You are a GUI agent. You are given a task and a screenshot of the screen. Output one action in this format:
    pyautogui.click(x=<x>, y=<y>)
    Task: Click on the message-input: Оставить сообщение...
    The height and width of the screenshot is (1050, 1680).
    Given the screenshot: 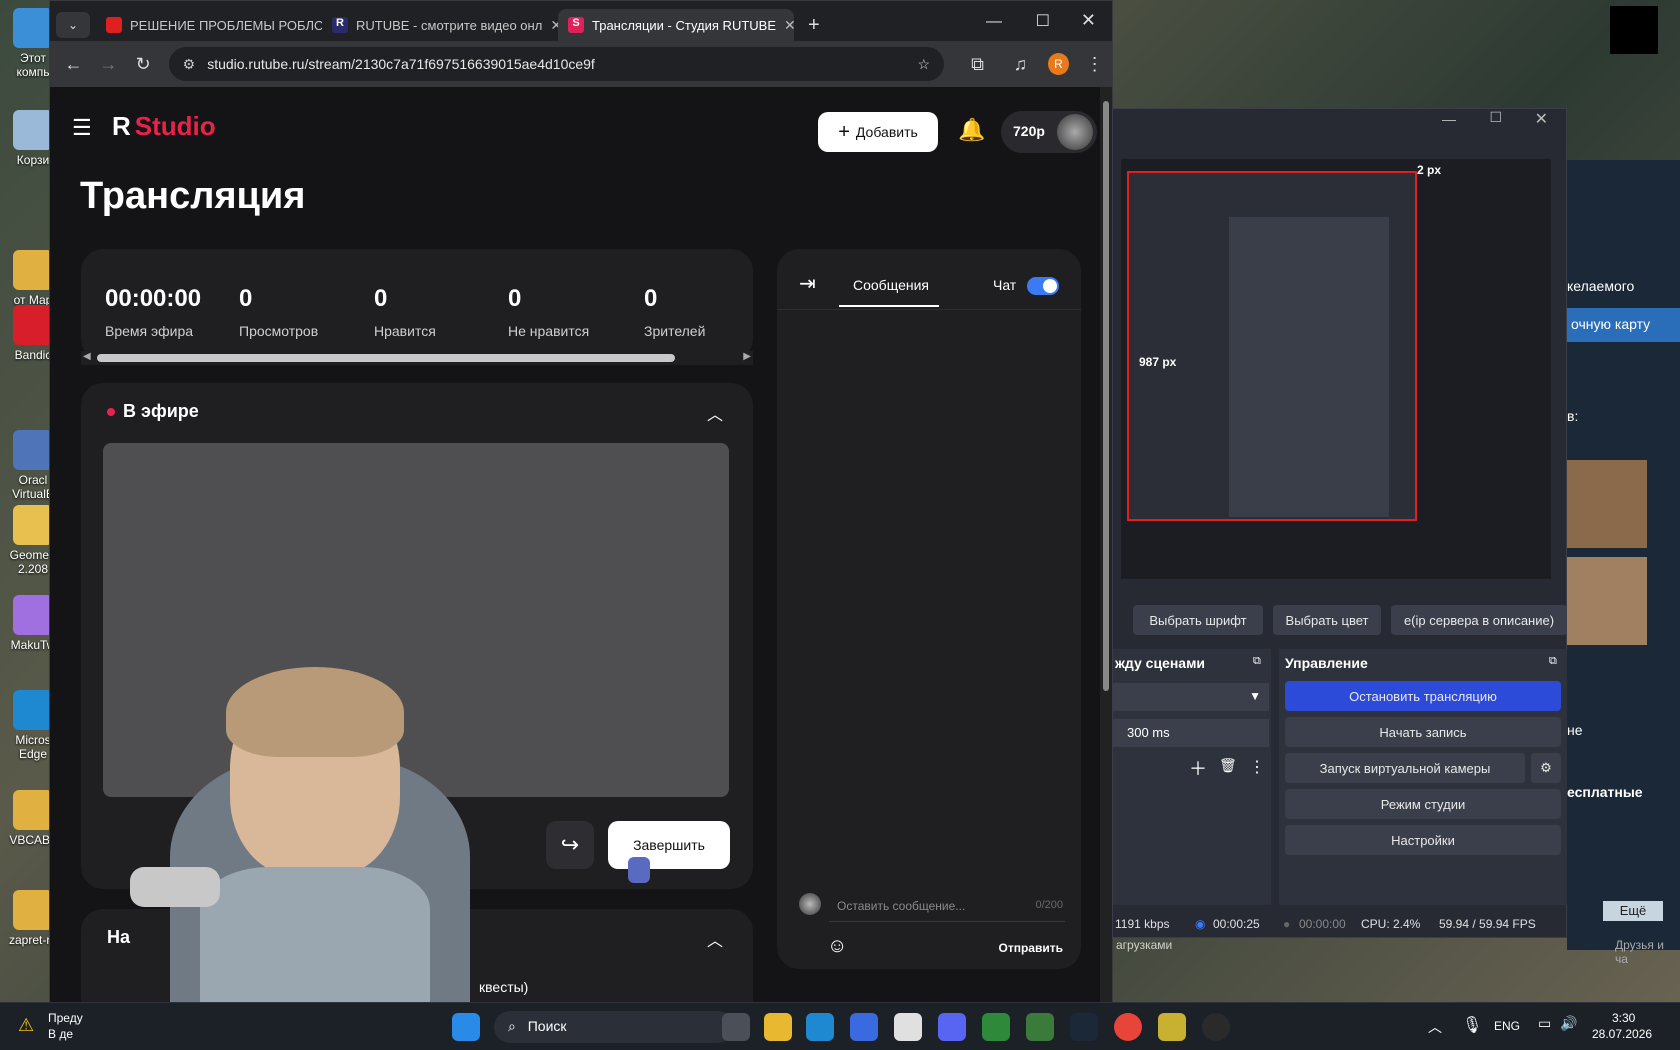 What is the action you would take?
    pyautogui.click(x=901, y=906)
    